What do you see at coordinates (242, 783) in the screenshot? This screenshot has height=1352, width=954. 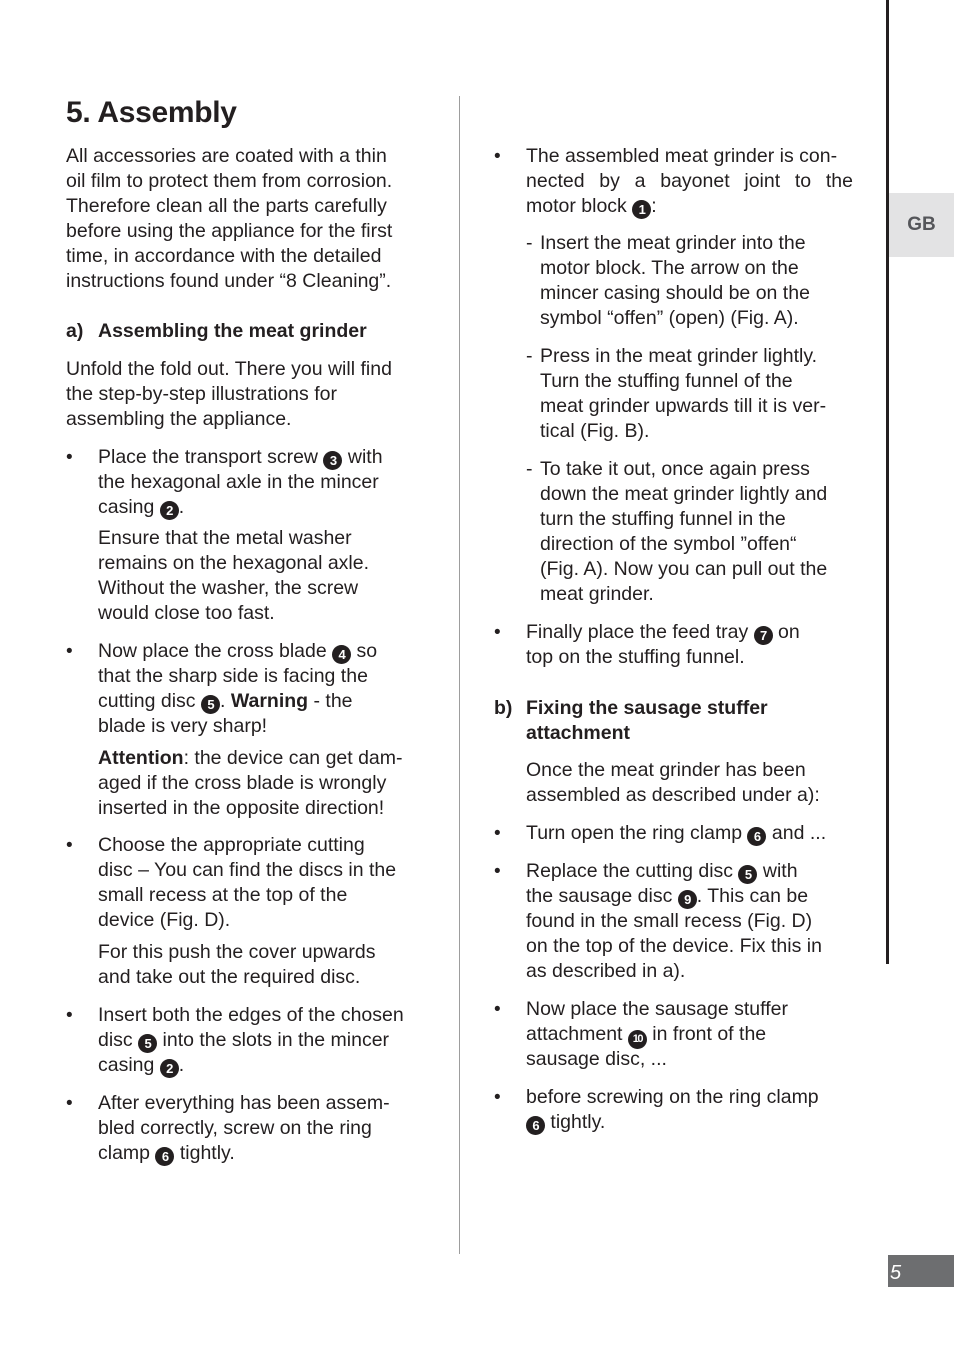 I see `text-line: aged if the cross blade is wrongly` at bounding box center [242, 783].